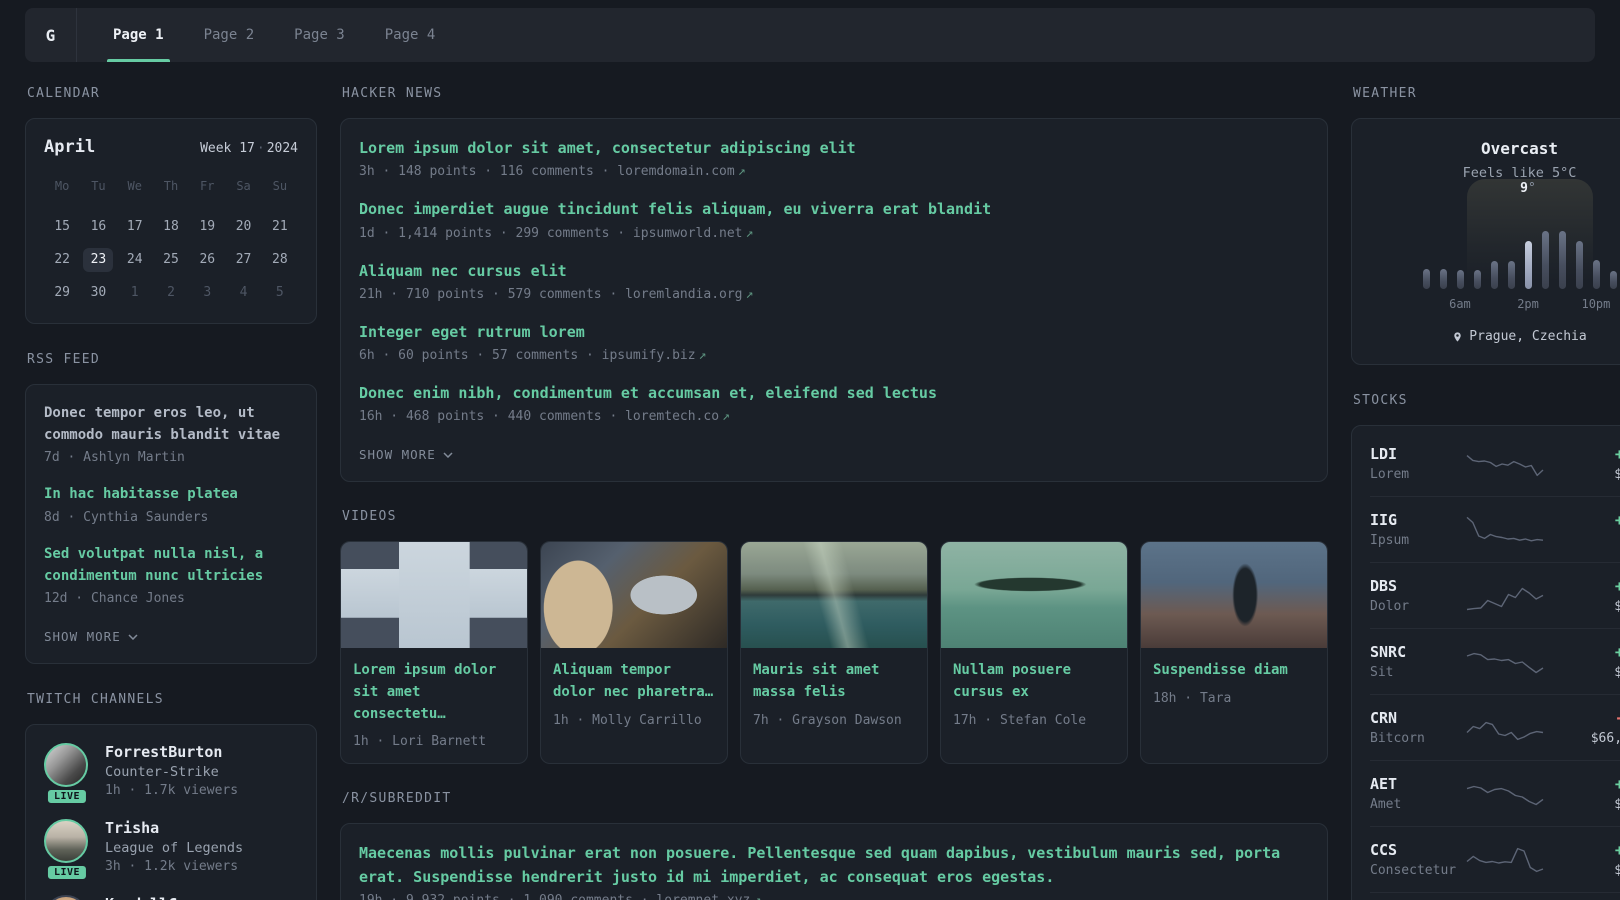 The width and height of the screenshot is (1620, 900). I want to click on calendar-day: 15, so click(62, 226).